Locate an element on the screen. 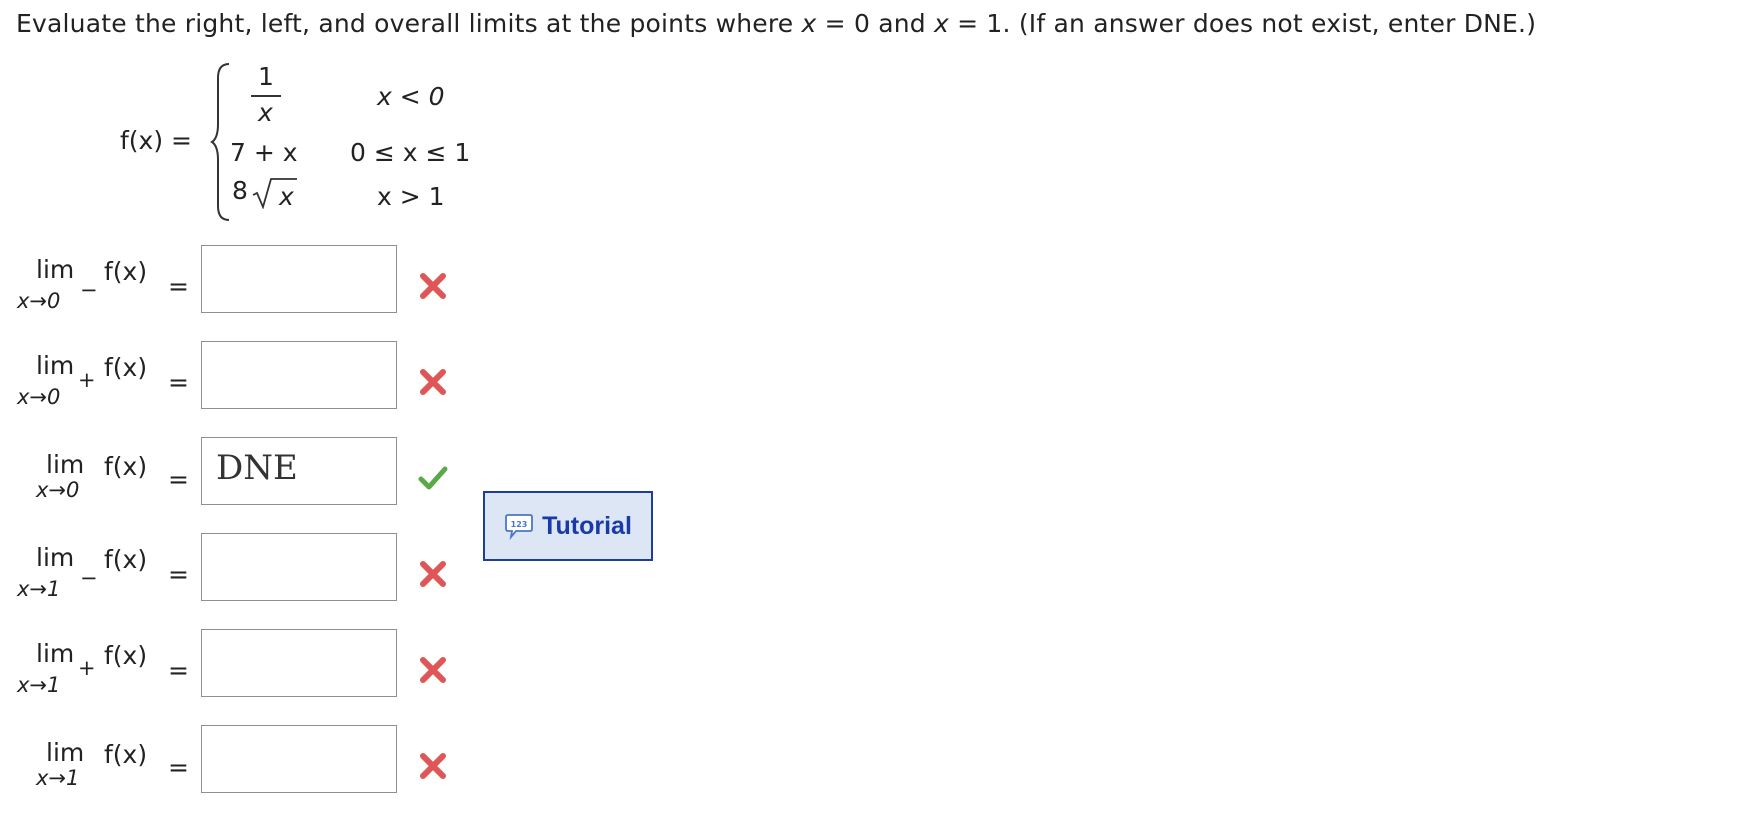  speech-bubble-123-icon: 123 is located at coordinates (519, 527).